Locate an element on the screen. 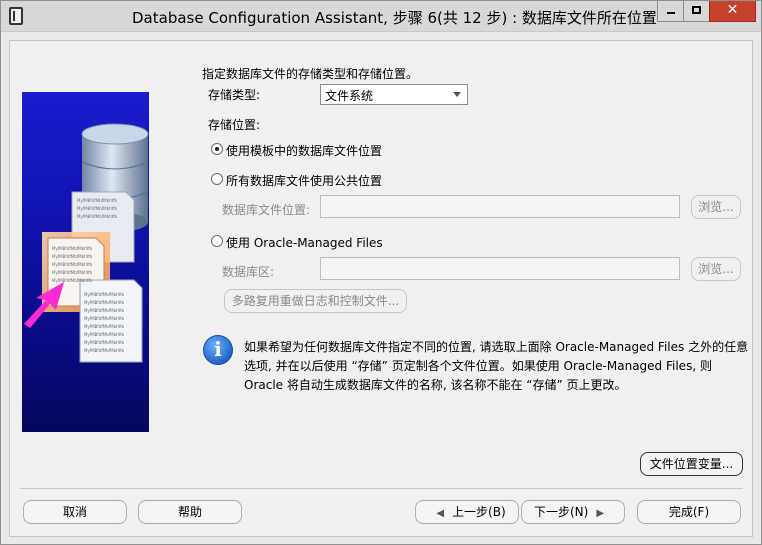 The image size is (762, 545). radio-template-label: 使用模板中的数据库文件位置 is located at coordinates (304, 150).